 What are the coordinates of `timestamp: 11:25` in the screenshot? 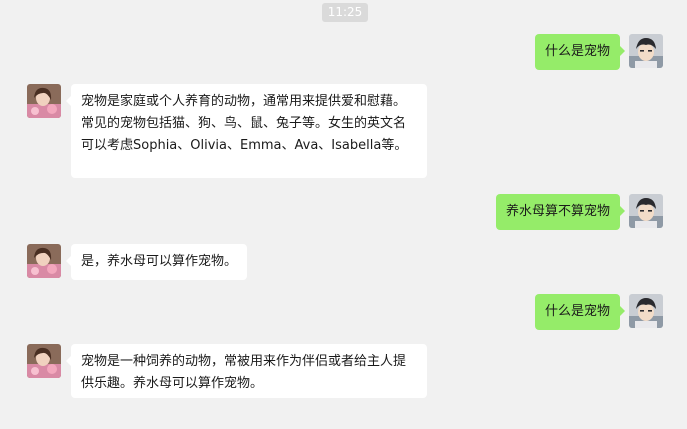 It's located at (345, 12).